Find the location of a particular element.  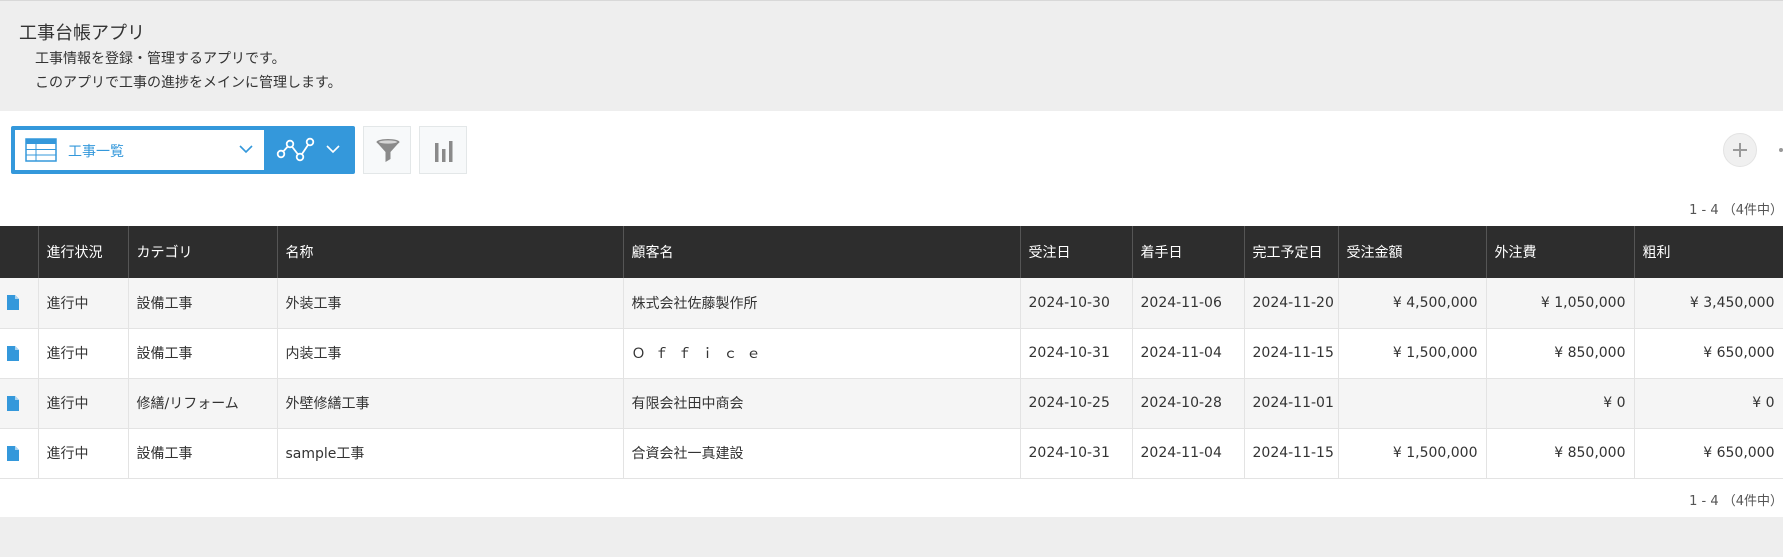

cell-gross-profit: ¥ 0 is located at coordinates (1708, 403).